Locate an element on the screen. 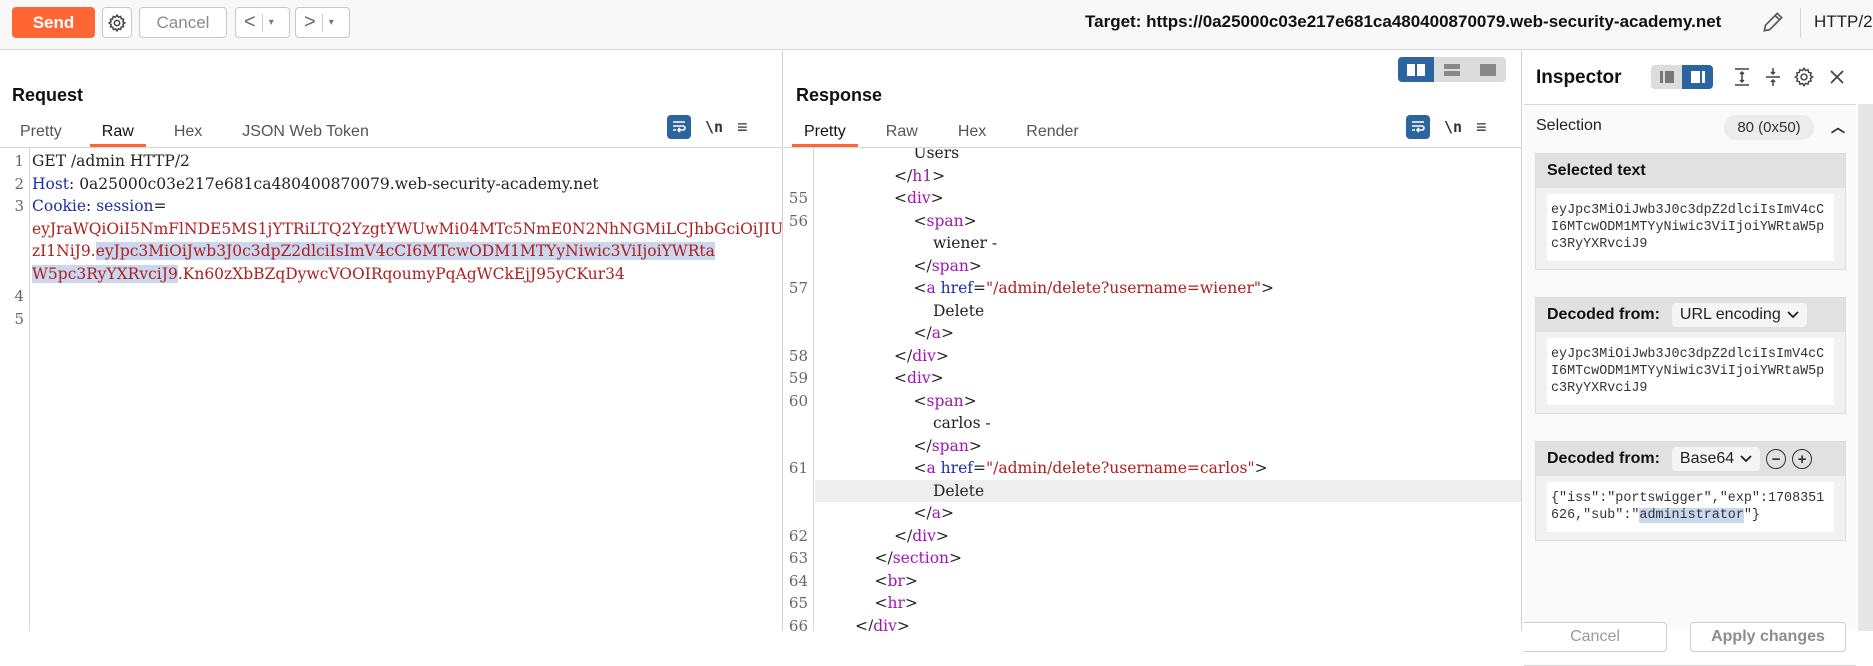 This screenshot has height=666, width=1873. code-text: <div> is located at coordinates (919, 198).